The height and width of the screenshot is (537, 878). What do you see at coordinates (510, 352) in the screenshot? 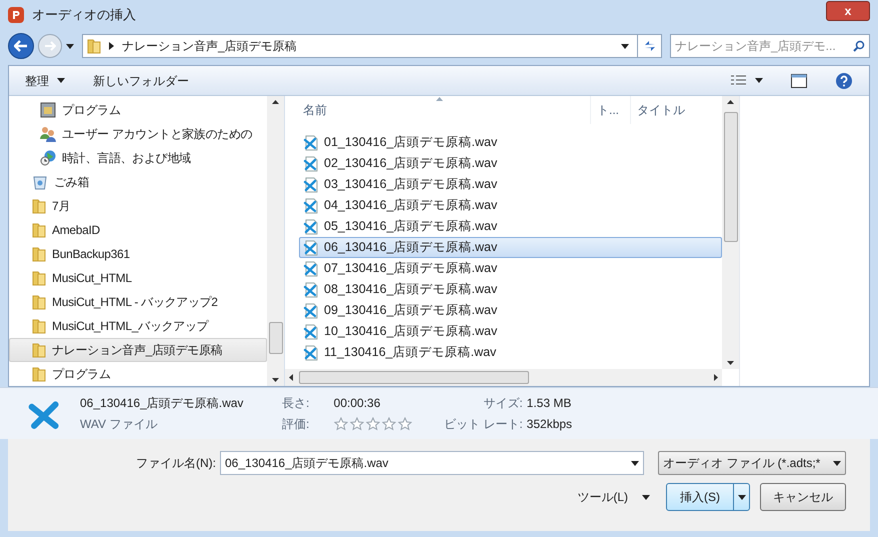
I see `file-row: 11_130416_店頭デモ原稿.wav` at bounding box center [510, 352].